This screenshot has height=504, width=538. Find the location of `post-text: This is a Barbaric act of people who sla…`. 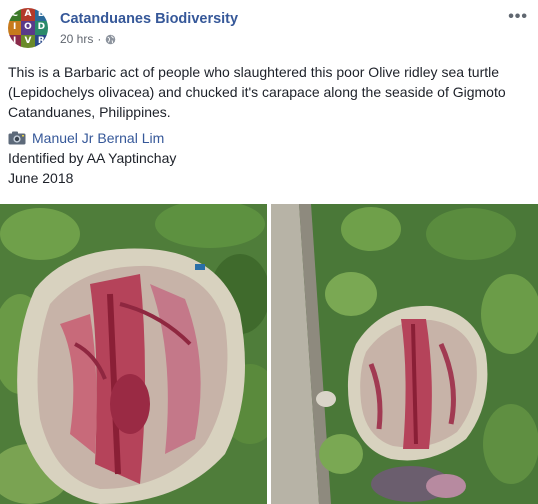

post-text: This is a Barbaric act of people who sla… is located at coordinates (257, 92).